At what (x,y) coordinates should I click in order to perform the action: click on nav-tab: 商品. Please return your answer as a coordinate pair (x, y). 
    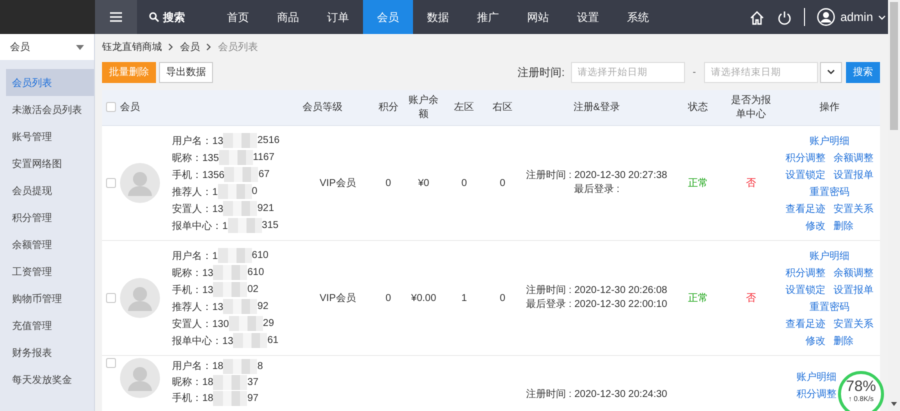
    Looking at the image, I should click on (288, 17).